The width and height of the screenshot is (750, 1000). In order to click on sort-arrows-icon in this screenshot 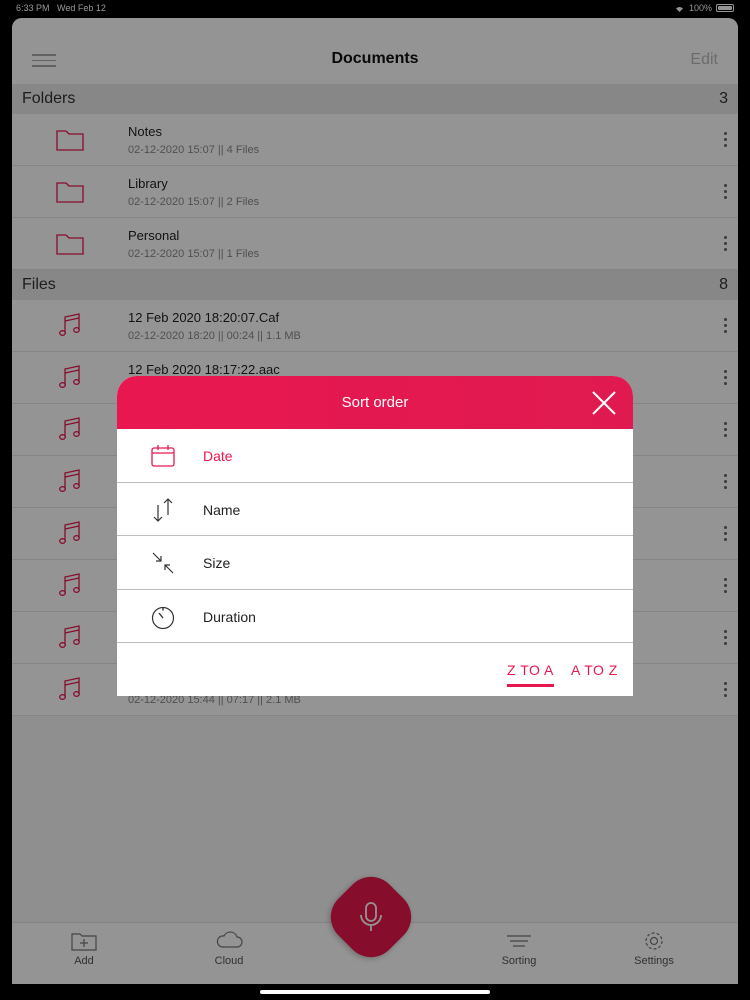, I will do `click(163, 509)`.